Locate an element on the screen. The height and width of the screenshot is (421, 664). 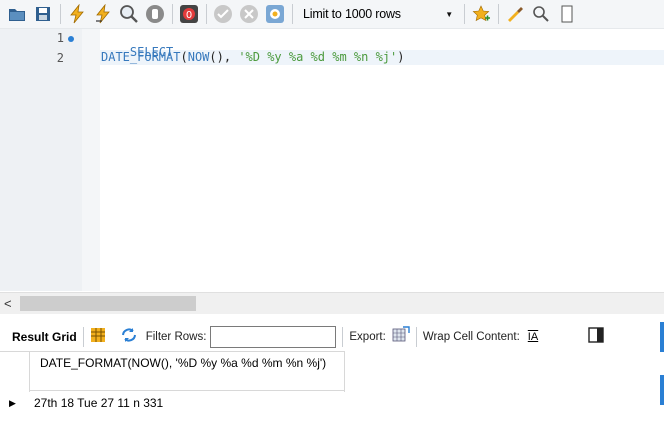
now-args: (), is located at coordinates (224, 57).